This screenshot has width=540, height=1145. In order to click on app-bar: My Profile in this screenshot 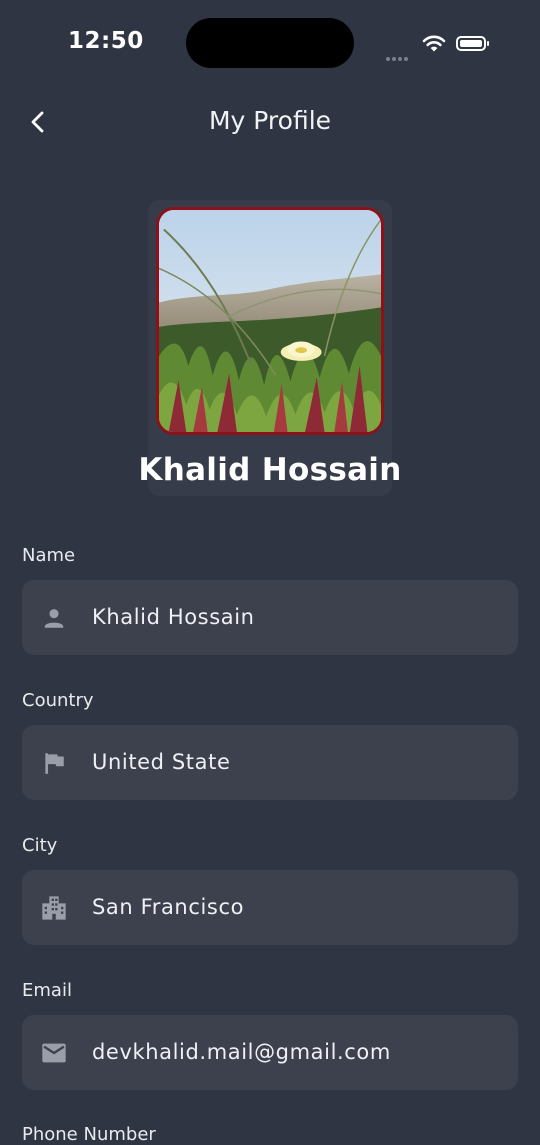, I will do `click(270, 122)`.